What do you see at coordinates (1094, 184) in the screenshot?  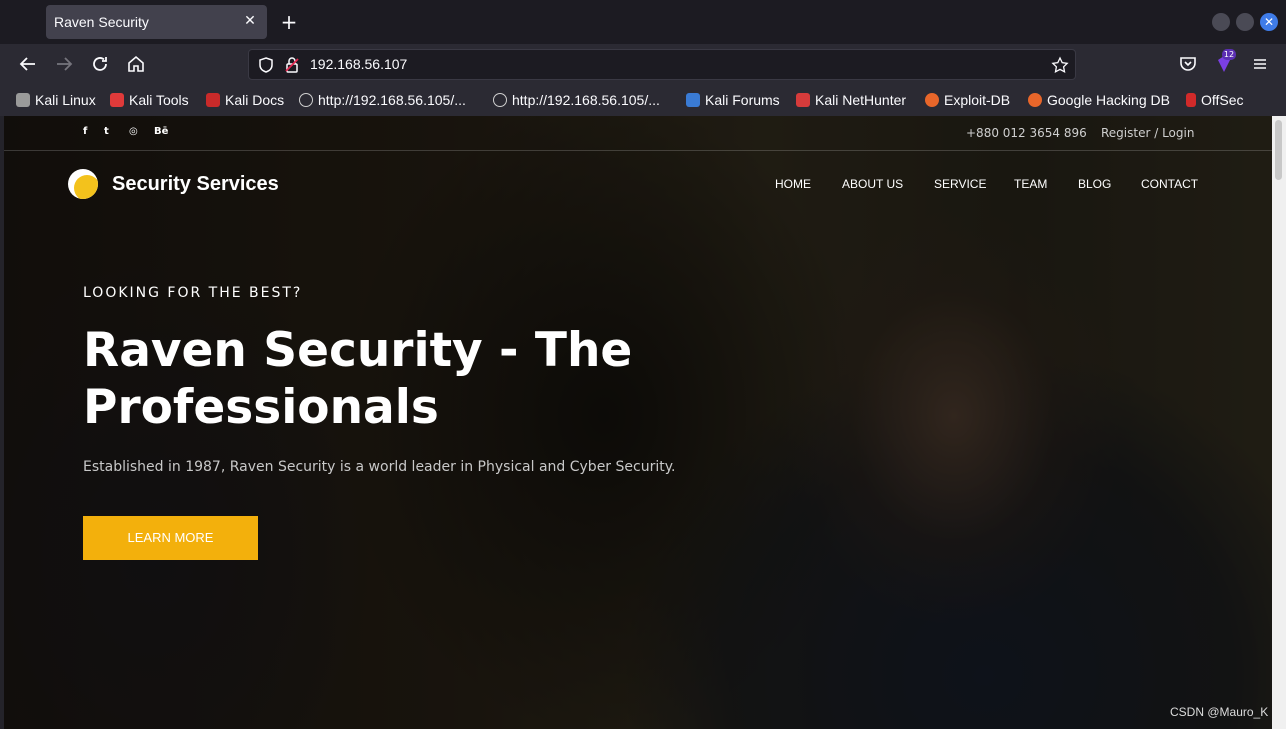 I see `nav-blog: BLOG` at bounding box center [1094, 184].